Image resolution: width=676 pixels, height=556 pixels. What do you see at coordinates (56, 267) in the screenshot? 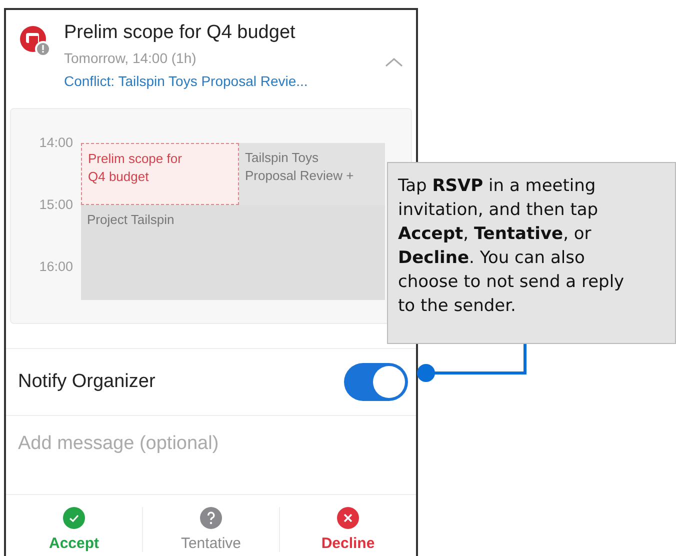
I see `time-label: 16:00` at bounding box center [56, 267].